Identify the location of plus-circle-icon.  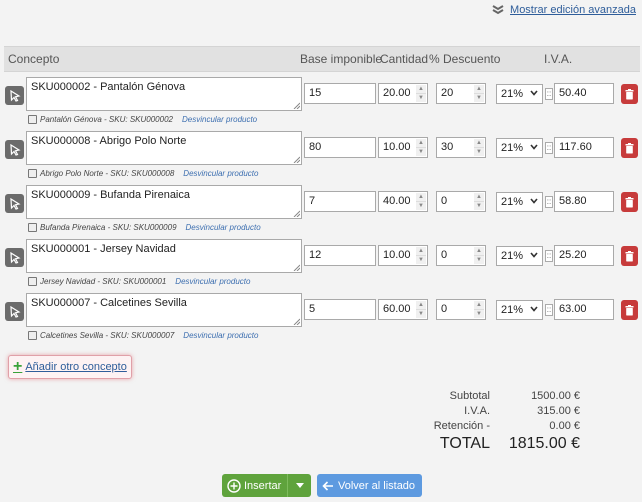
(234, 485).